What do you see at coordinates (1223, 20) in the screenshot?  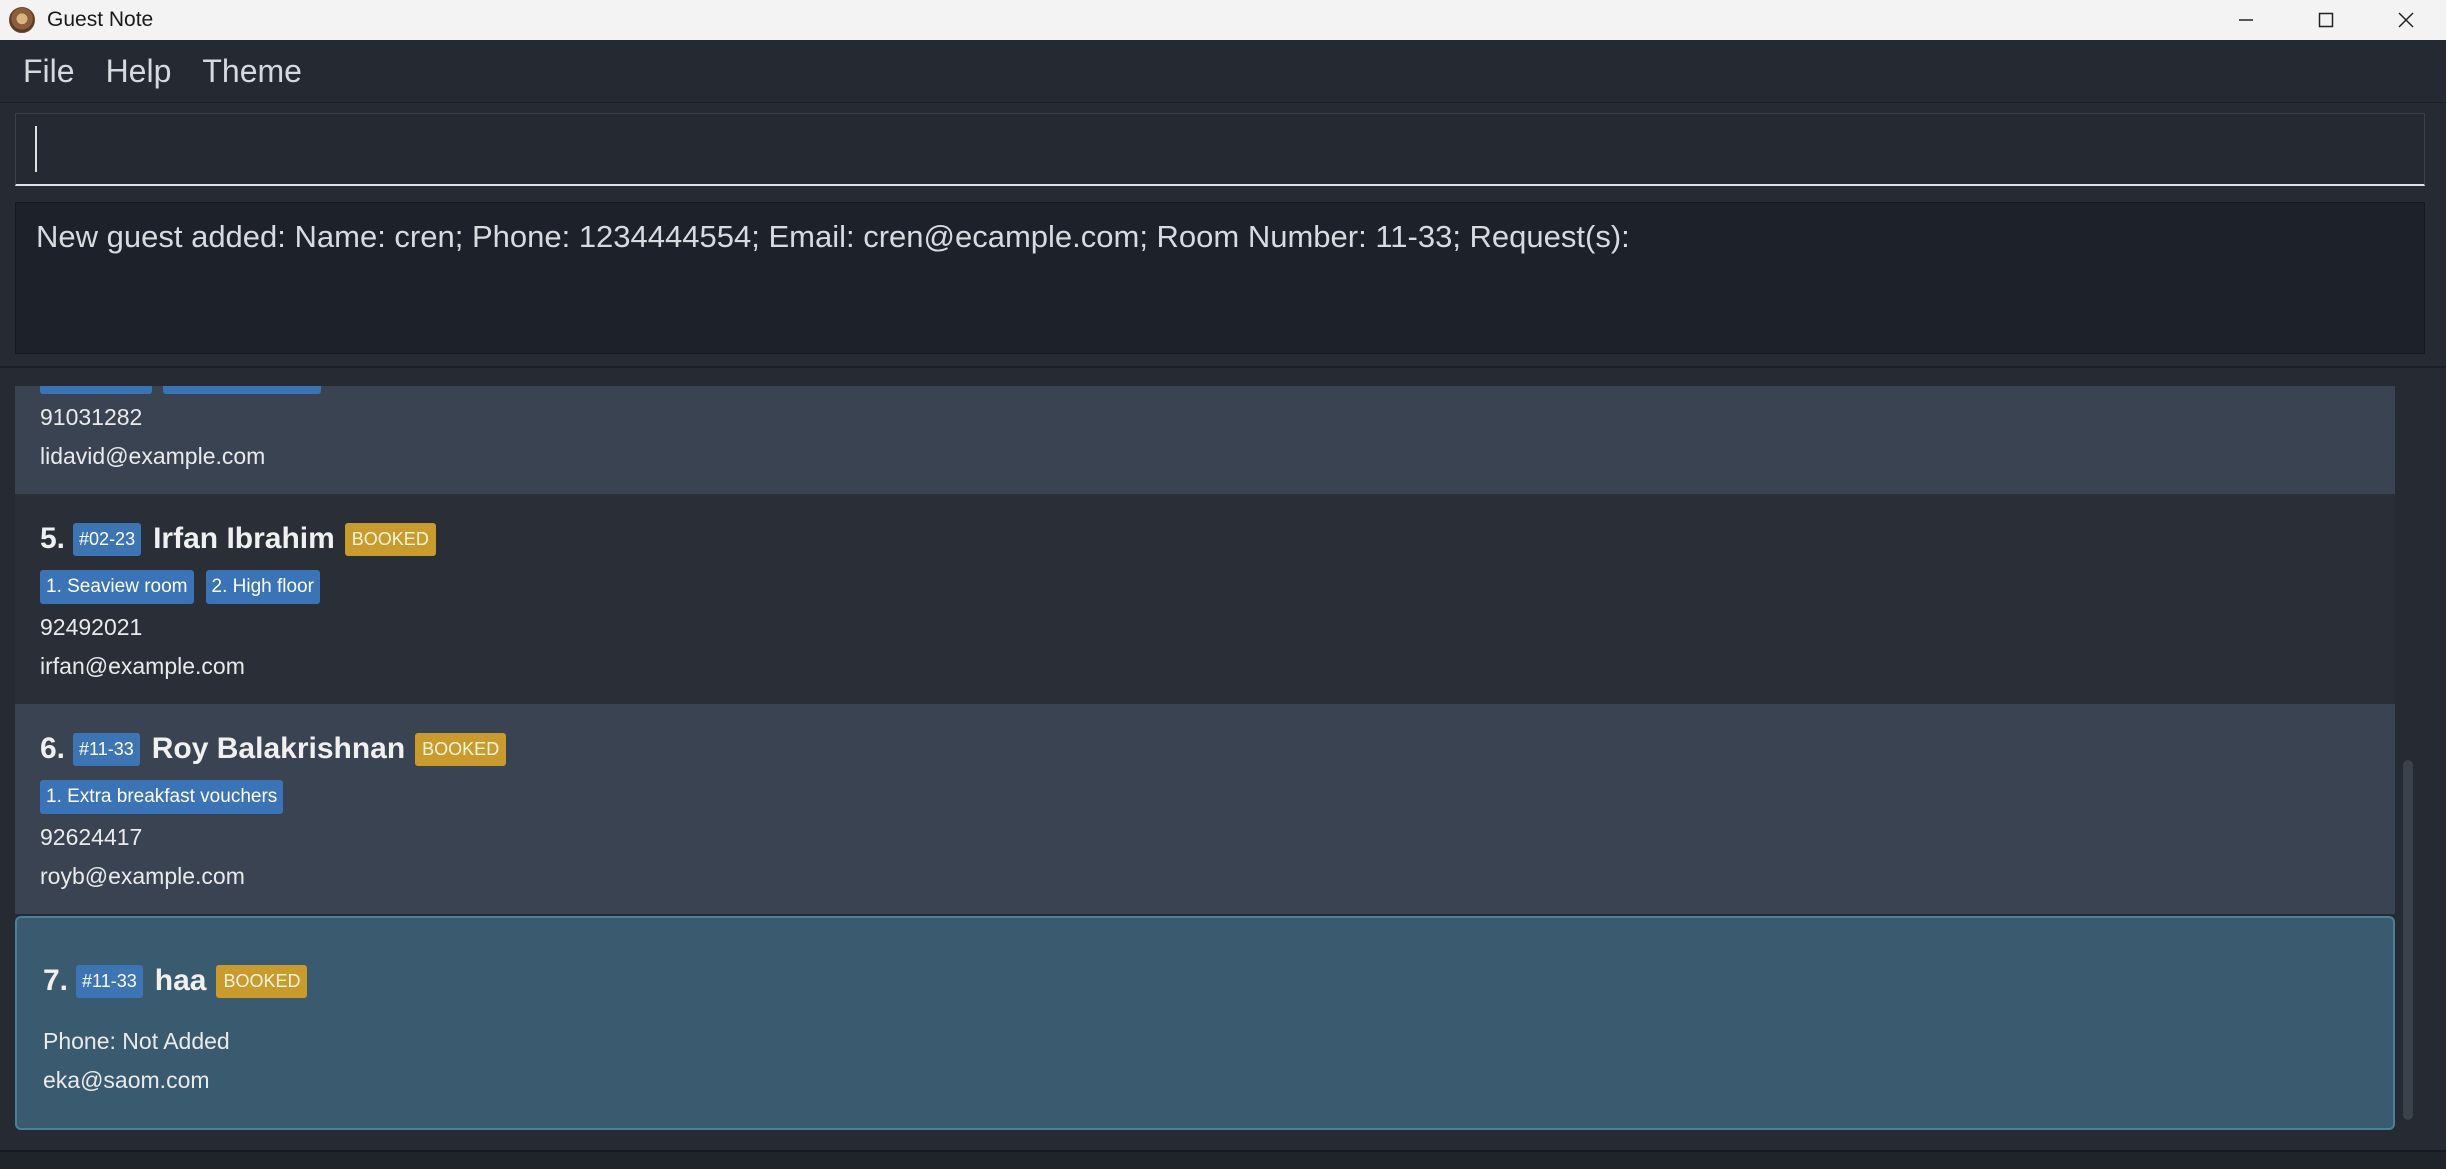 I see `title-bar: Guest Note` at bounding box center [1223, 20].